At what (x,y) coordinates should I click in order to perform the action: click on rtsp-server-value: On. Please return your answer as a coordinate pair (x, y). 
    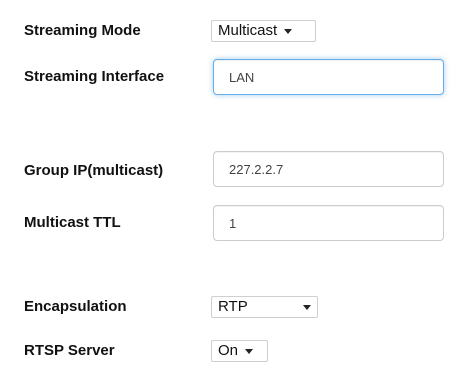
    Looking at the image, I should click on (228, 350).